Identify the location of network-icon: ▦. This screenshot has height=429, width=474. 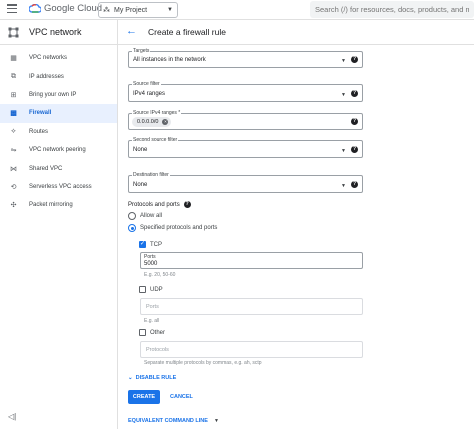
(13, 59).